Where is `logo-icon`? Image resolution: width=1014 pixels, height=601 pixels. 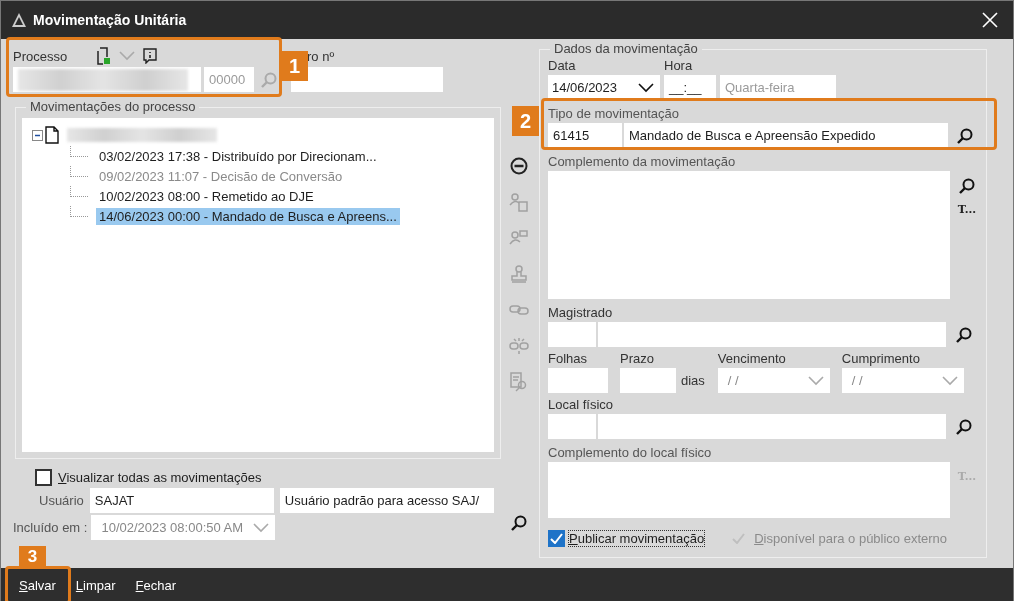
logo-icon is located at coordinates (19, 20).